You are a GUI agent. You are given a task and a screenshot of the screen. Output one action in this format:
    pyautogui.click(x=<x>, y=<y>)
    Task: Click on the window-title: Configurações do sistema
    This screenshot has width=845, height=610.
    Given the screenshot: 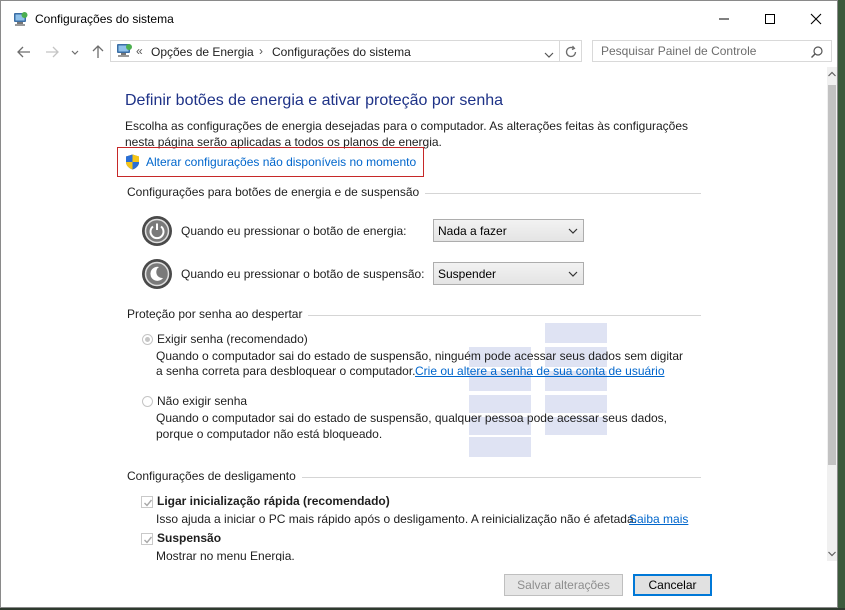 What is the action you would take?
    pyautogui.click(x=104, y=19)
    